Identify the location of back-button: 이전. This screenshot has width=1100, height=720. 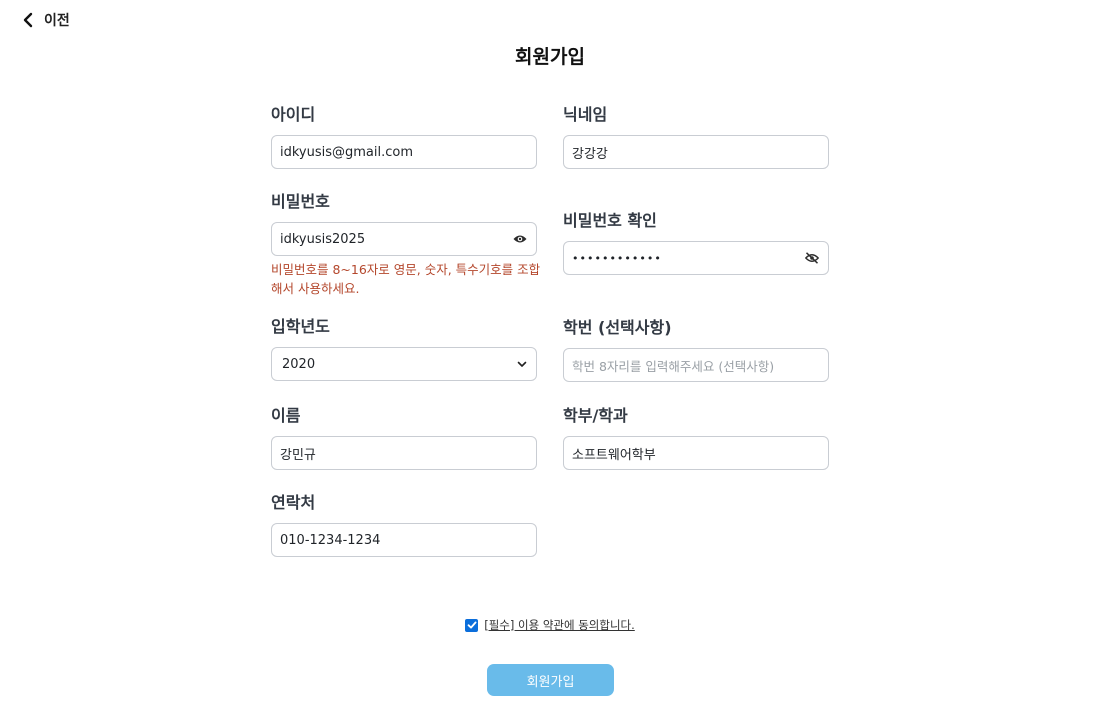
(45, 20).